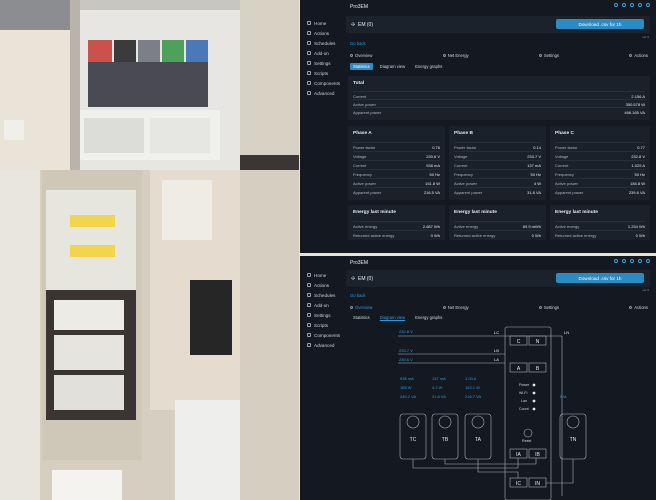  I want to click on phase-c-row: Apparent power 239.6 VA, so click(600, 191).